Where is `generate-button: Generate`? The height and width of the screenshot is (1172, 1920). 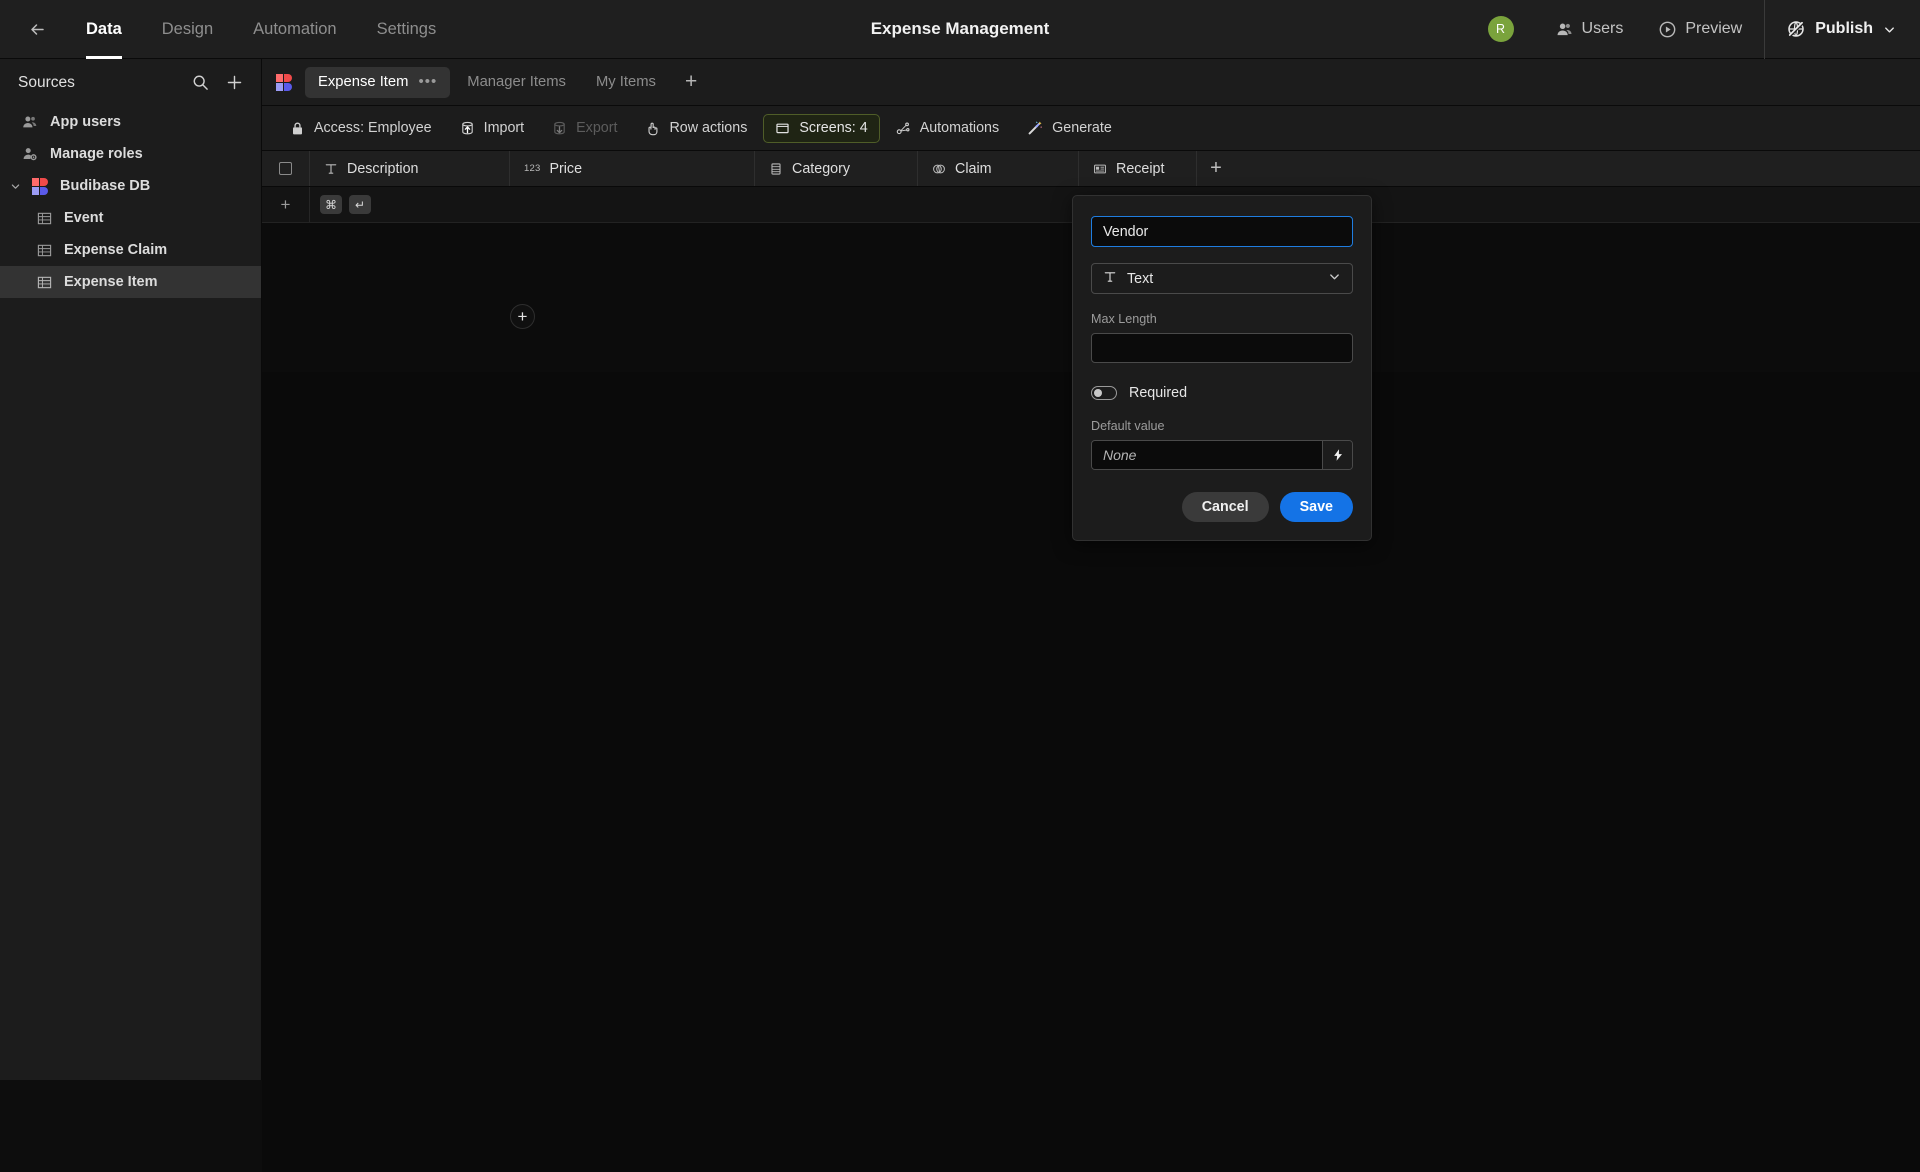
generate-button: Generate is located at coordinates (1069, 128).